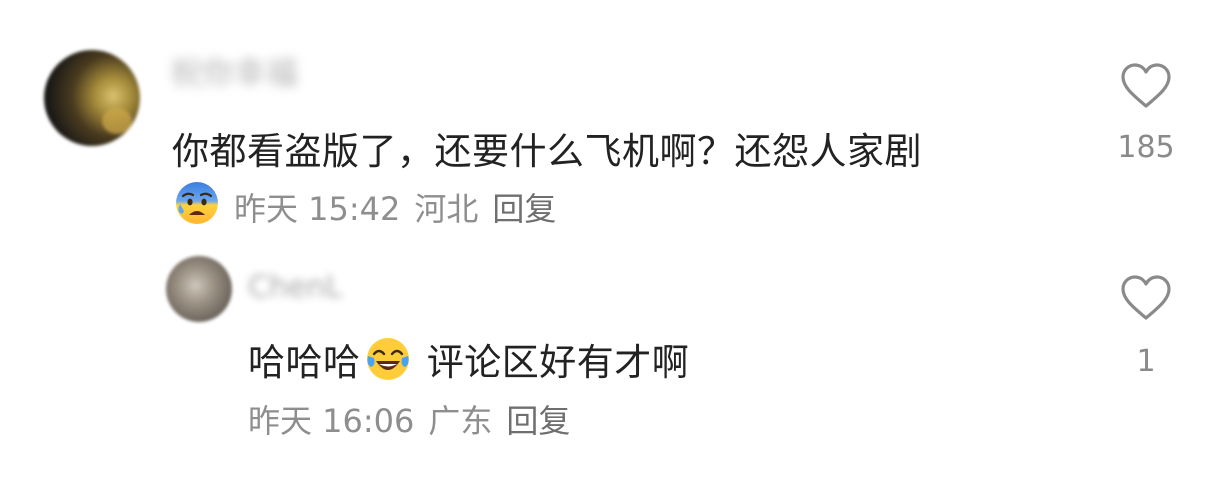 The image size is (1220, 500). Describe the element at coordinates (1146, 326) in the screenshot. I see `like-button: 1` at that location.